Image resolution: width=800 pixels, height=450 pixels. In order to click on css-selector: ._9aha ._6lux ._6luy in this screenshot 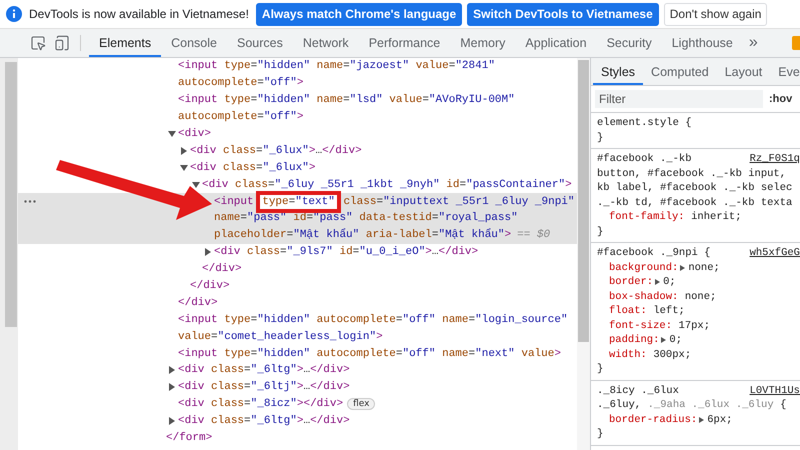, I will do `click(711, 405)`.